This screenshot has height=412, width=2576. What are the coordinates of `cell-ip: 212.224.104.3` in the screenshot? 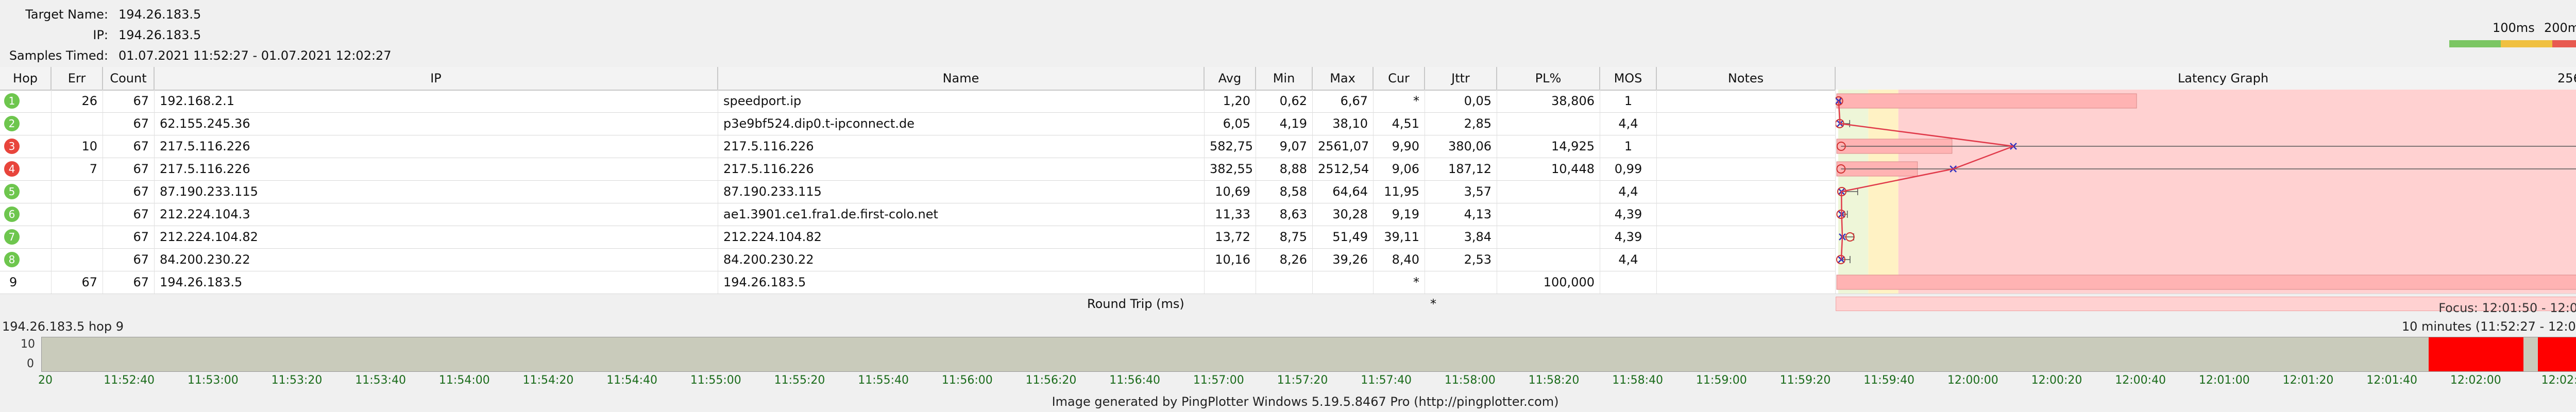 It's located at (436, 215).